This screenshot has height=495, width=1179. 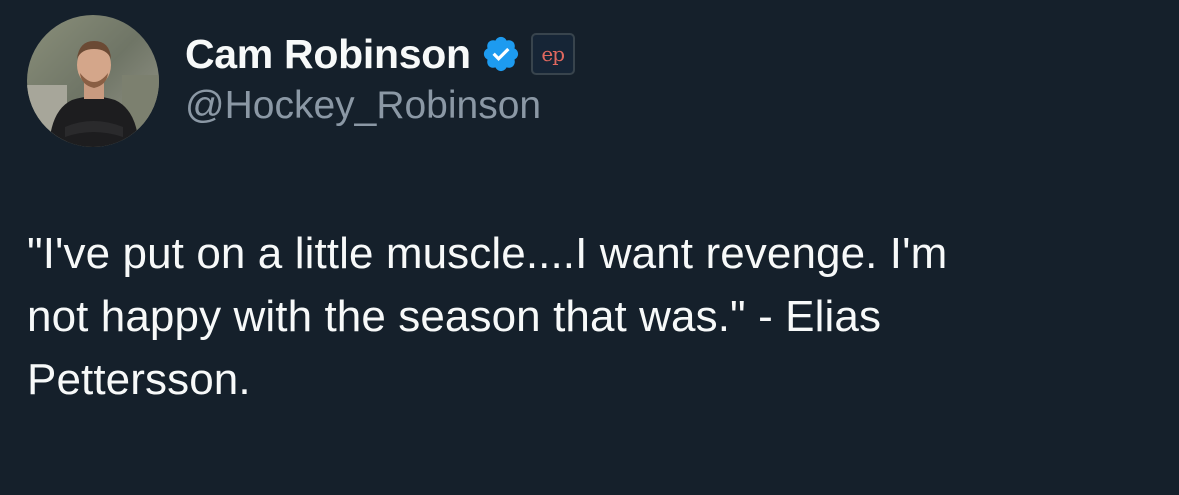 I want to click on affiliate-badge: ep, so click(x=552, y=54).